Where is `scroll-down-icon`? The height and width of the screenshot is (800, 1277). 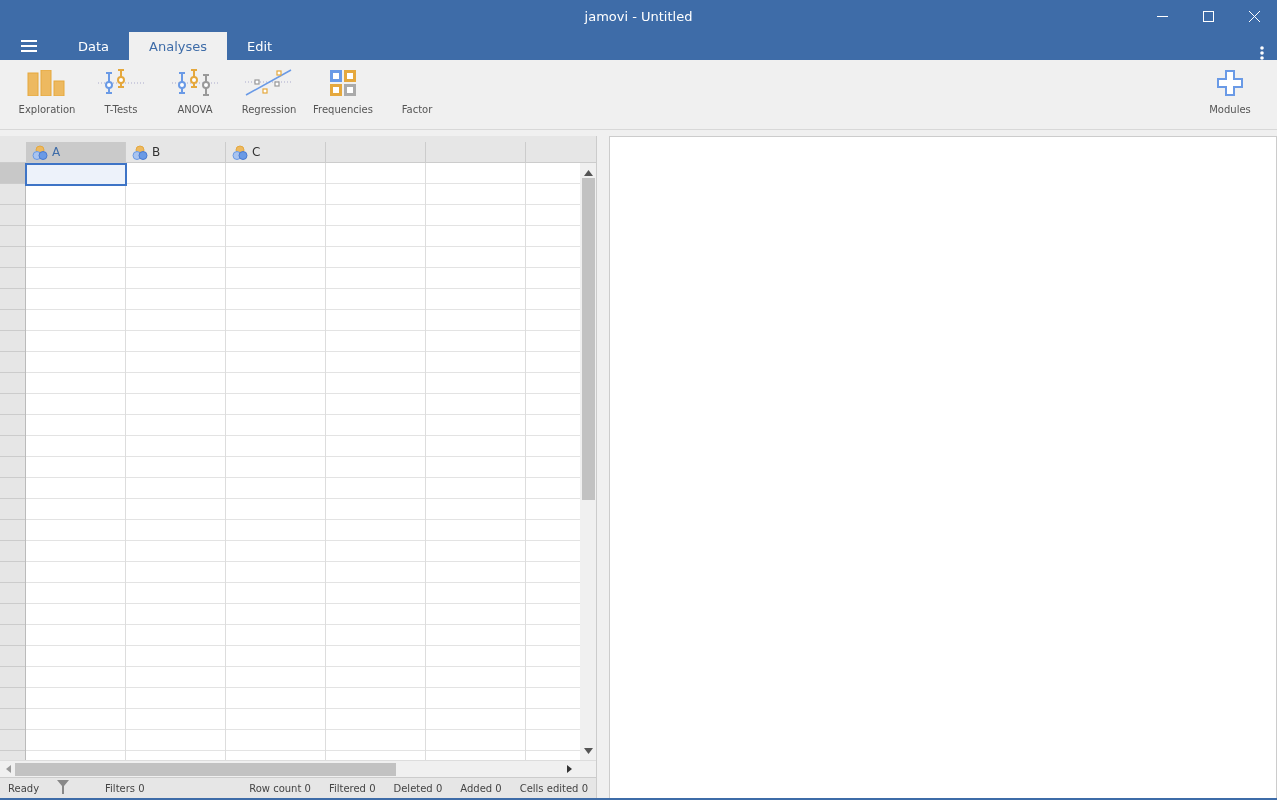
scroll-down-icon is located at coordinates (588, 751).